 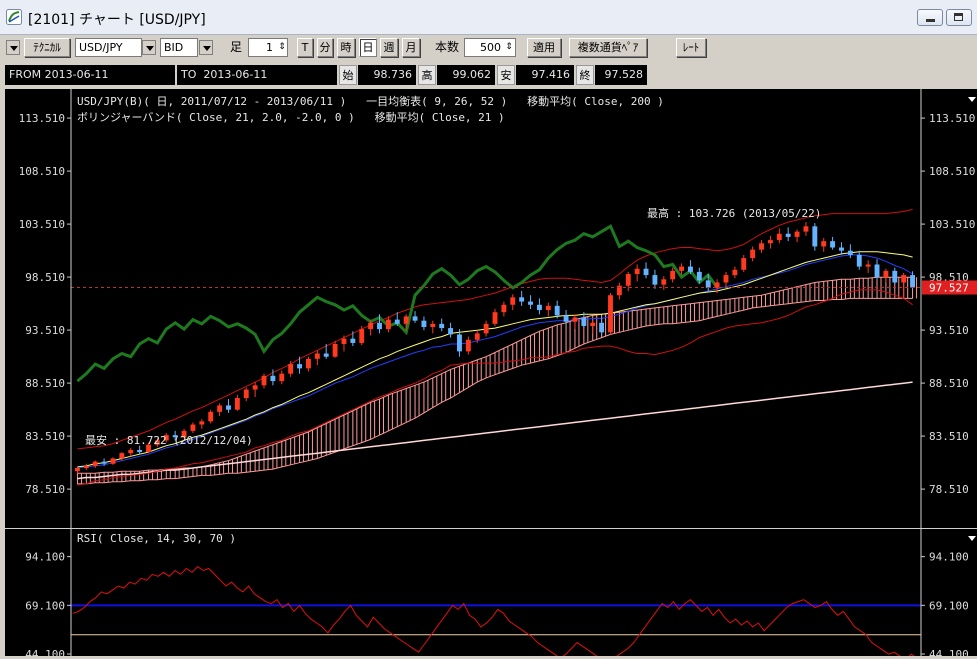 I want to click on price-tick-label-right: 93.510, so click(x=949, y=330).